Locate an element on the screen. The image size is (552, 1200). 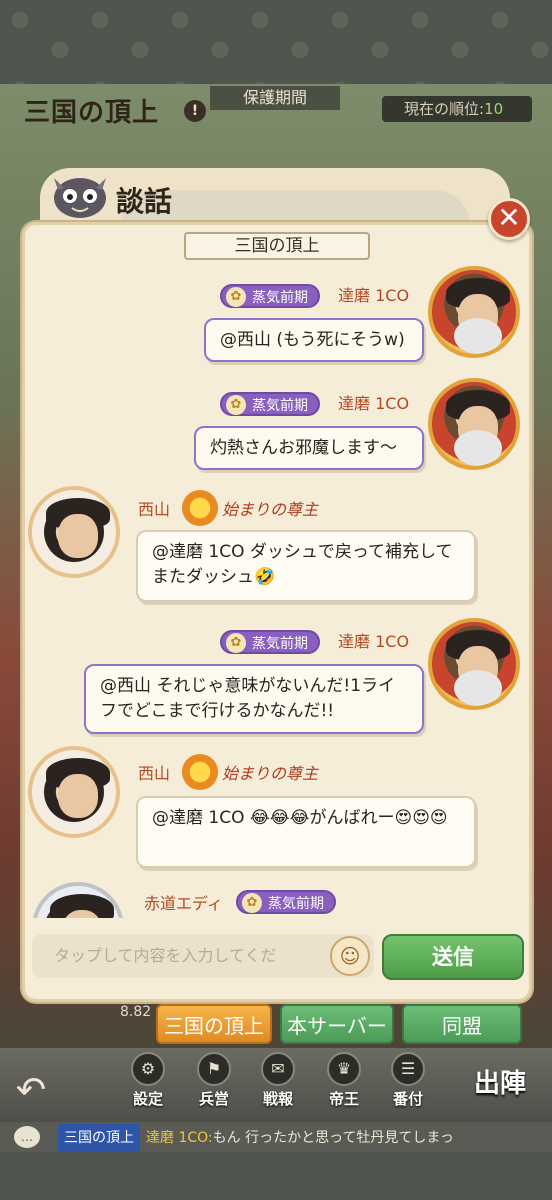
sender-name: 赤道エディ is located at coordinates (183, 903).